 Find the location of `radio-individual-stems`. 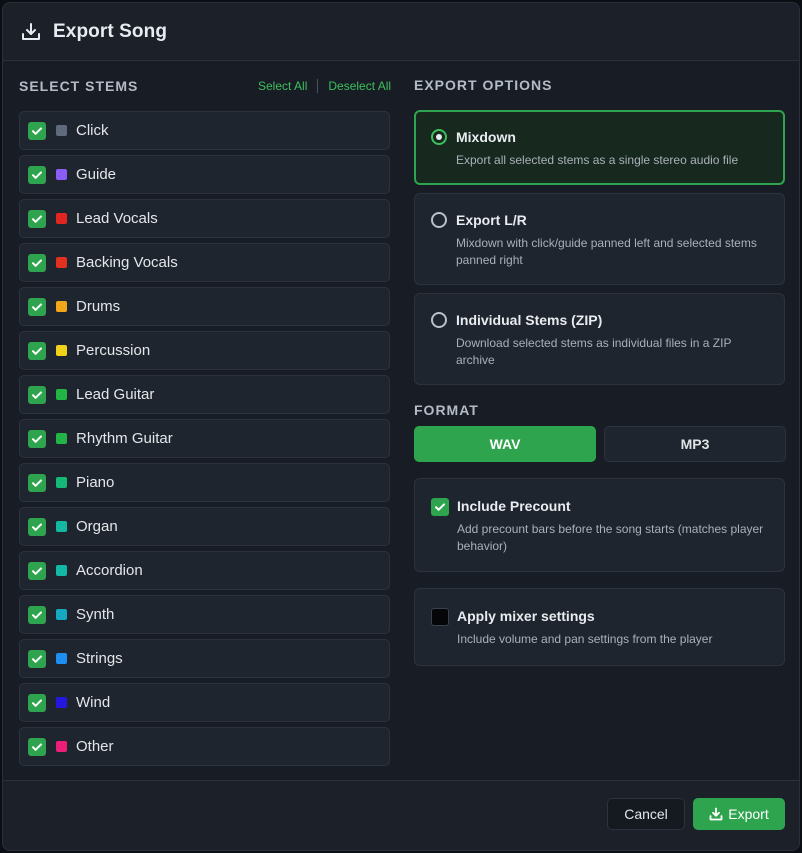

radio-individual-stems is located at coordinates (439, 320).